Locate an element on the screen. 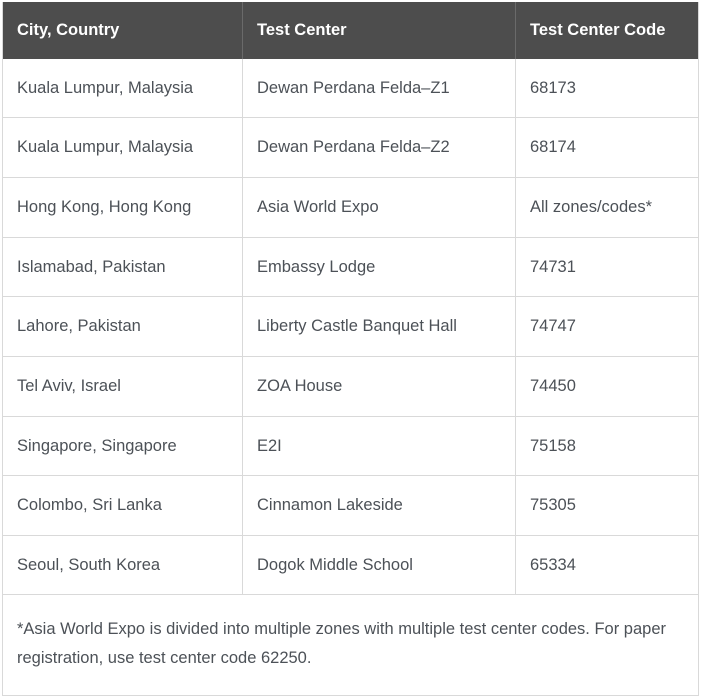 The image size is (701, 696). cell-city-country: Singapore, Singapore is located at coordinates (122, 446).